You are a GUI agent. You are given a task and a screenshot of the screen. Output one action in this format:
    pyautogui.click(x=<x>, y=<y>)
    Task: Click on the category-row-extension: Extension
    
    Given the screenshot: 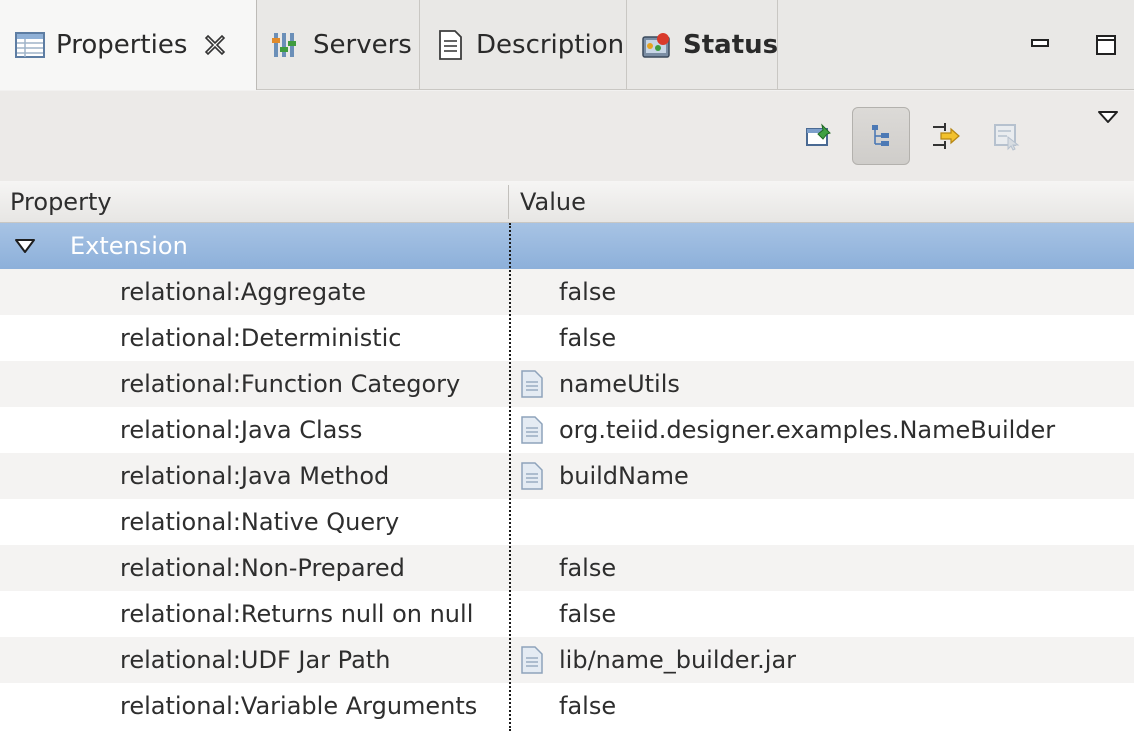 What is the action you would take?
    pyautogui.click(x=567, y=246)
    